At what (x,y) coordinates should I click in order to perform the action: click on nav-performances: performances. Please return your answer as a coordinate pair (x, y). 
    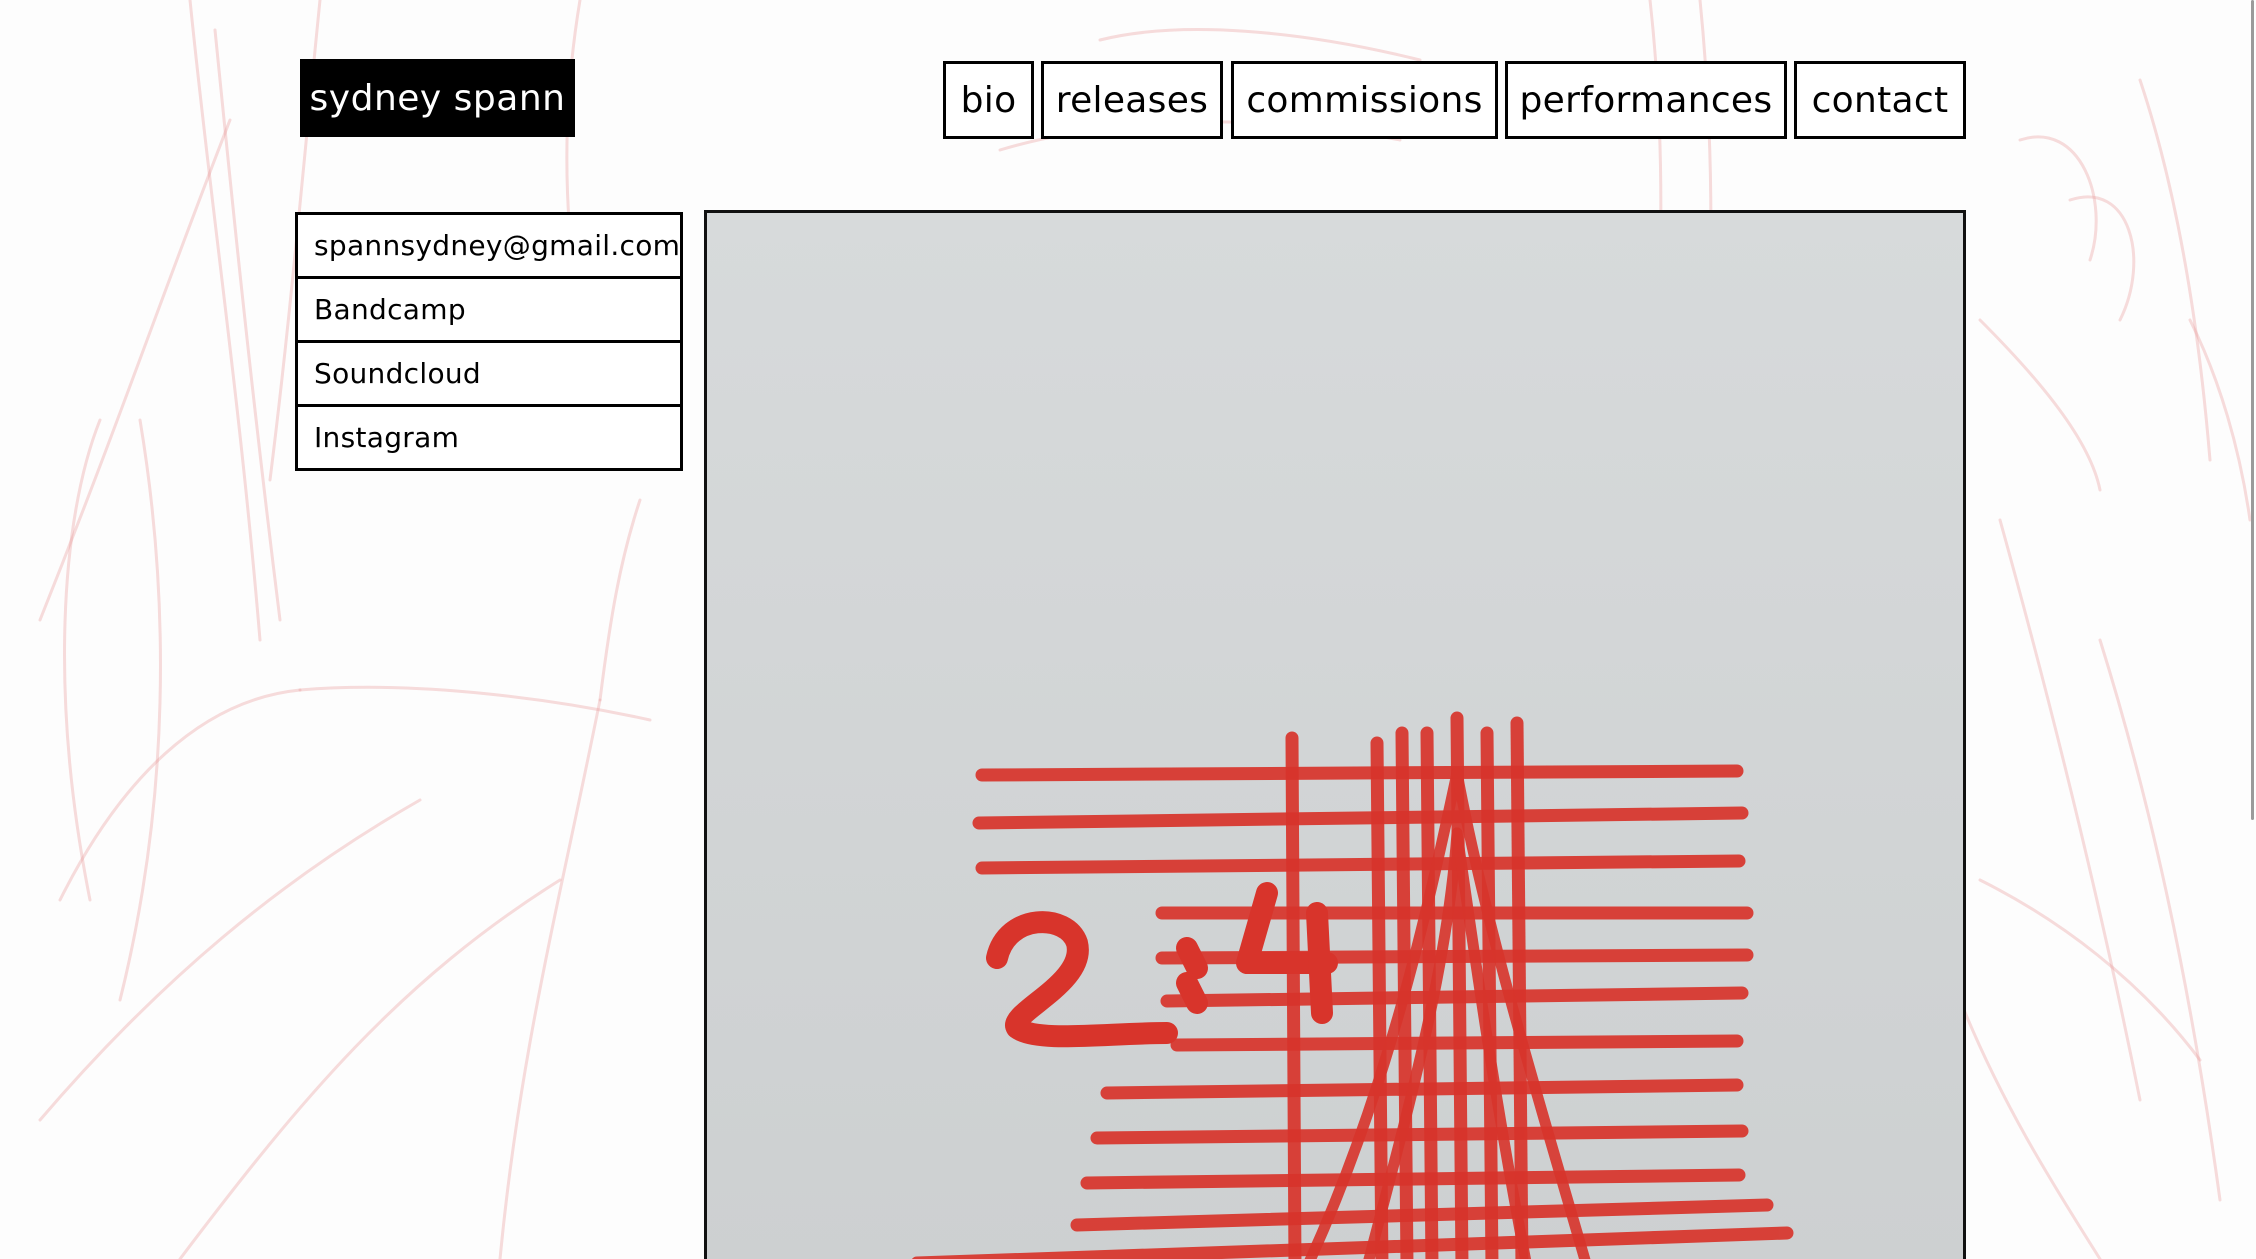
    Looking at the image, I should click on (1646, 100).